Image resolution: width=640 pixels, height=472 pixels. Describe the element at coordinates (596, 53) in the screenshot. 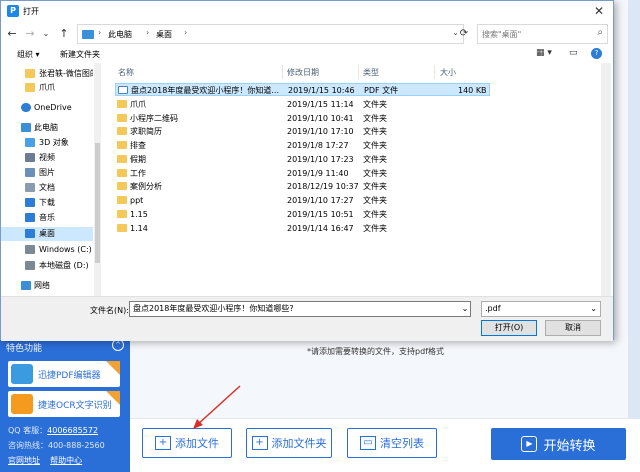

I see `help-icon: ?` at that location.